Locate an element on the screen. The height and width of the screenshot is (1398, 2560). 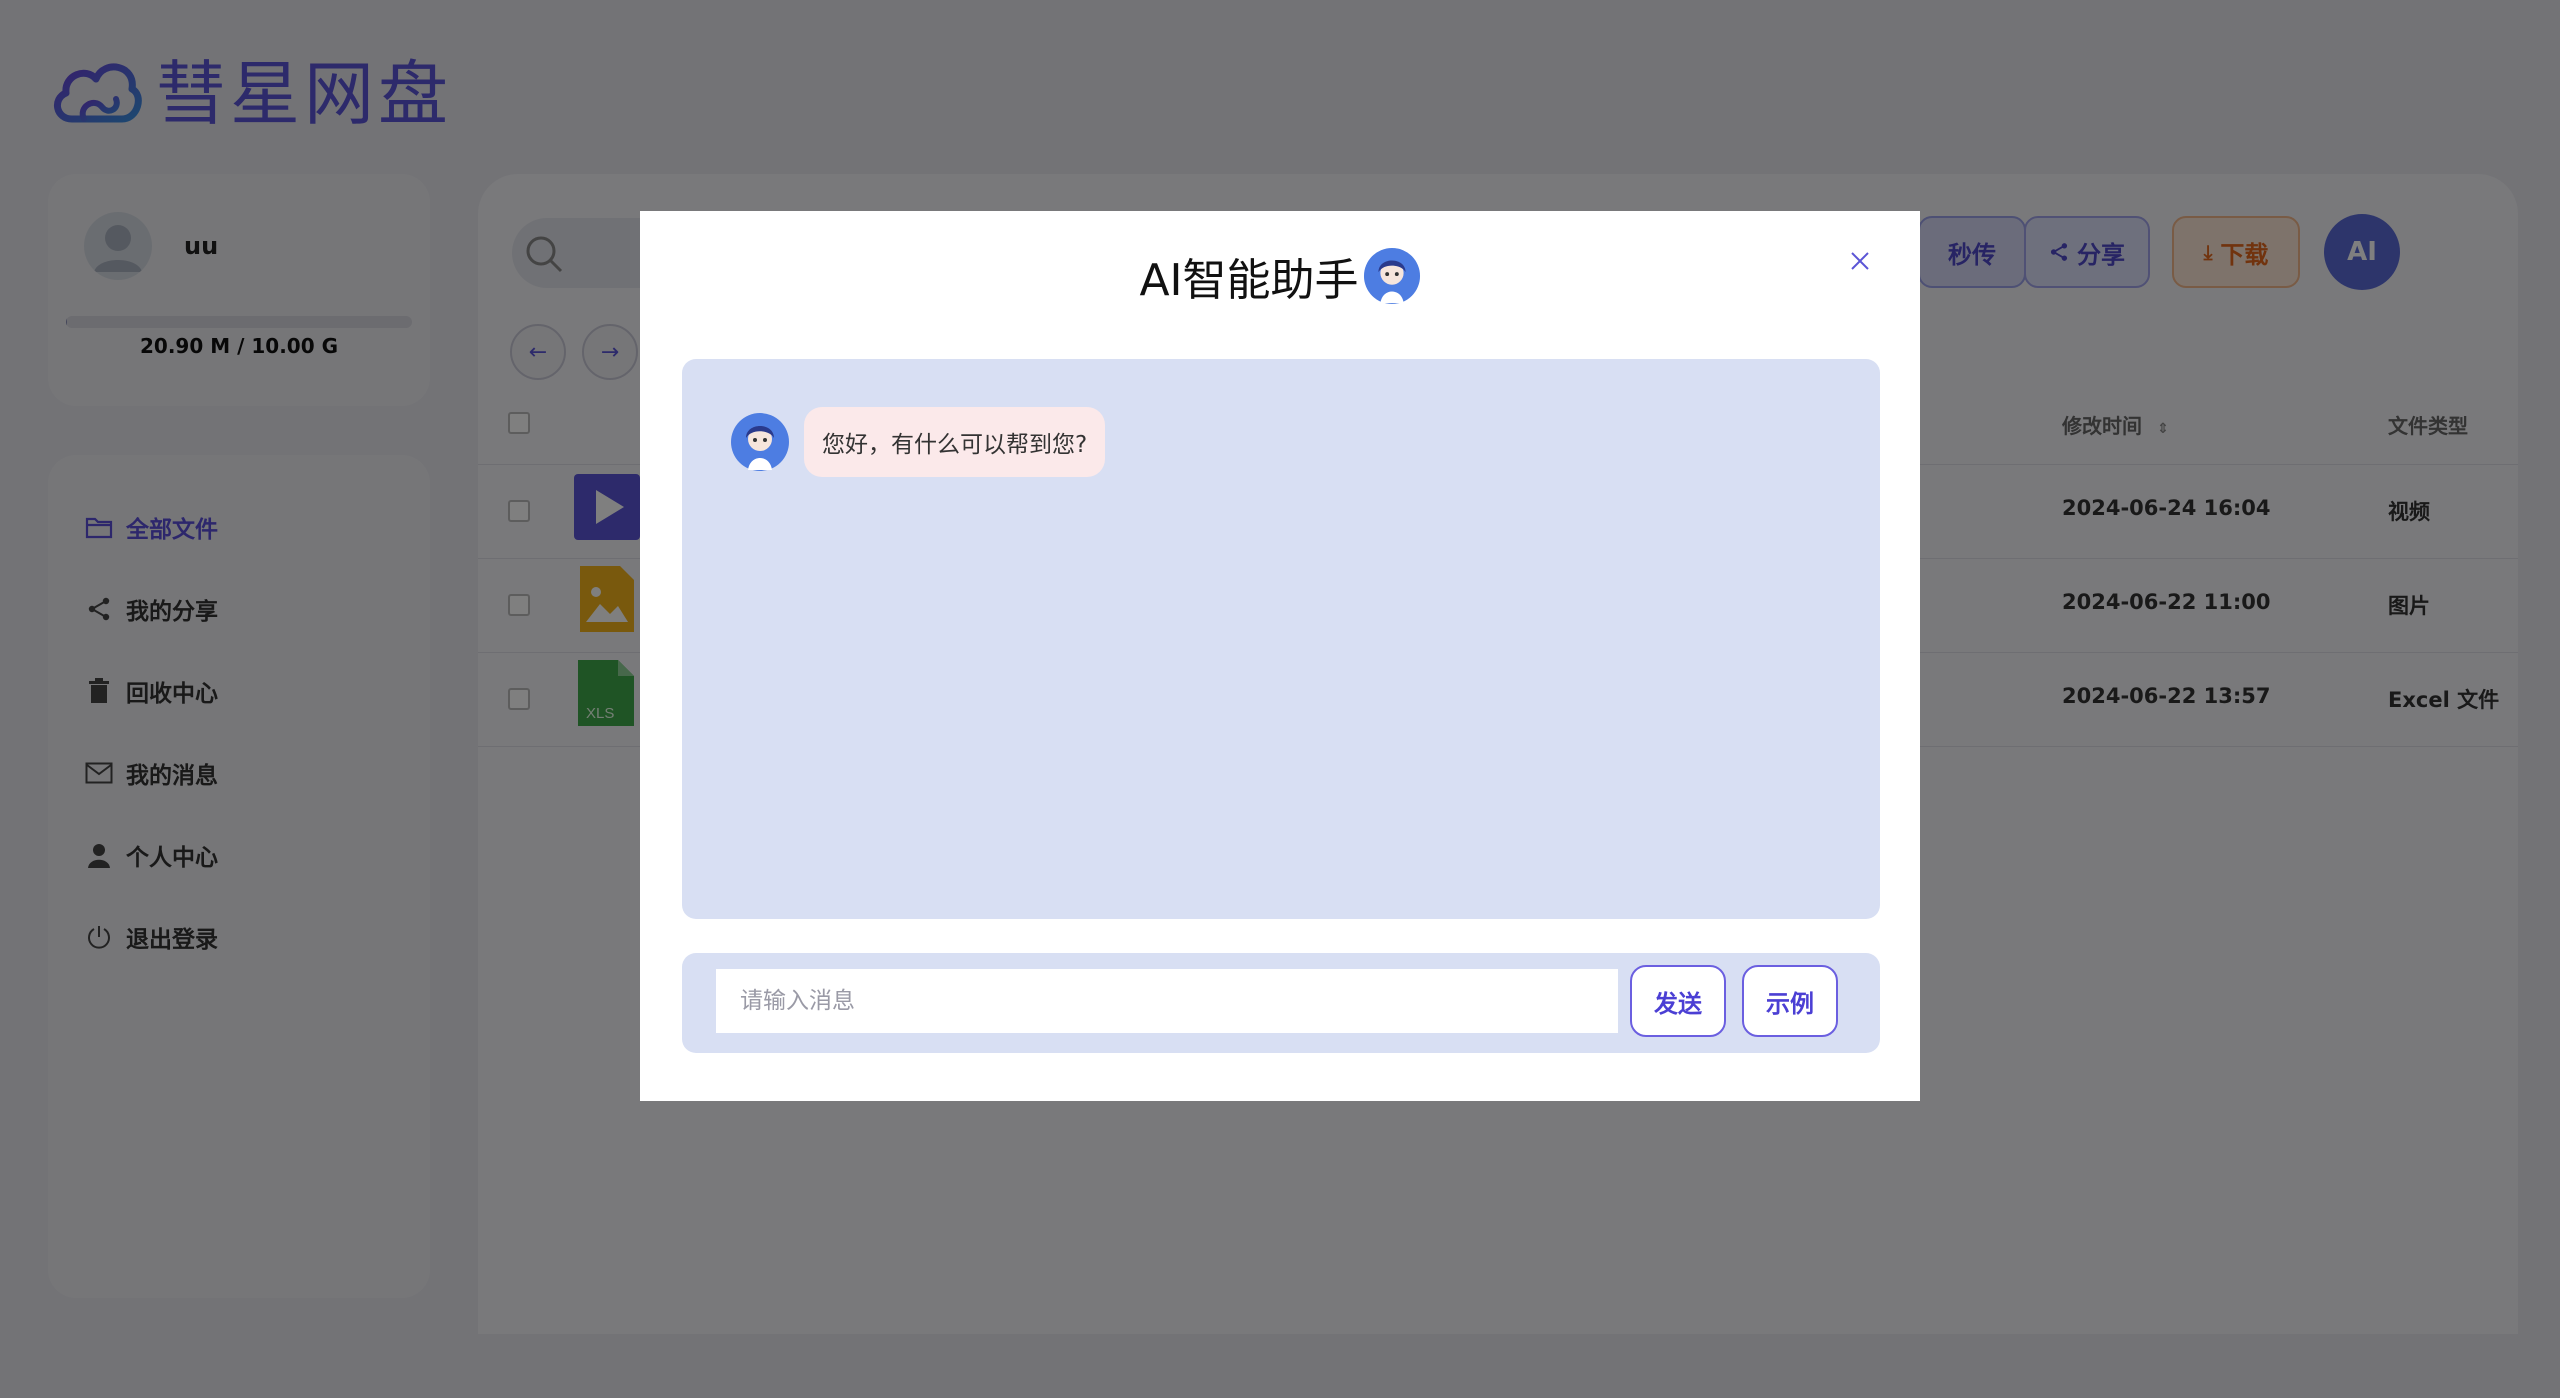
message-input is located at coordinates (1167, 1001).